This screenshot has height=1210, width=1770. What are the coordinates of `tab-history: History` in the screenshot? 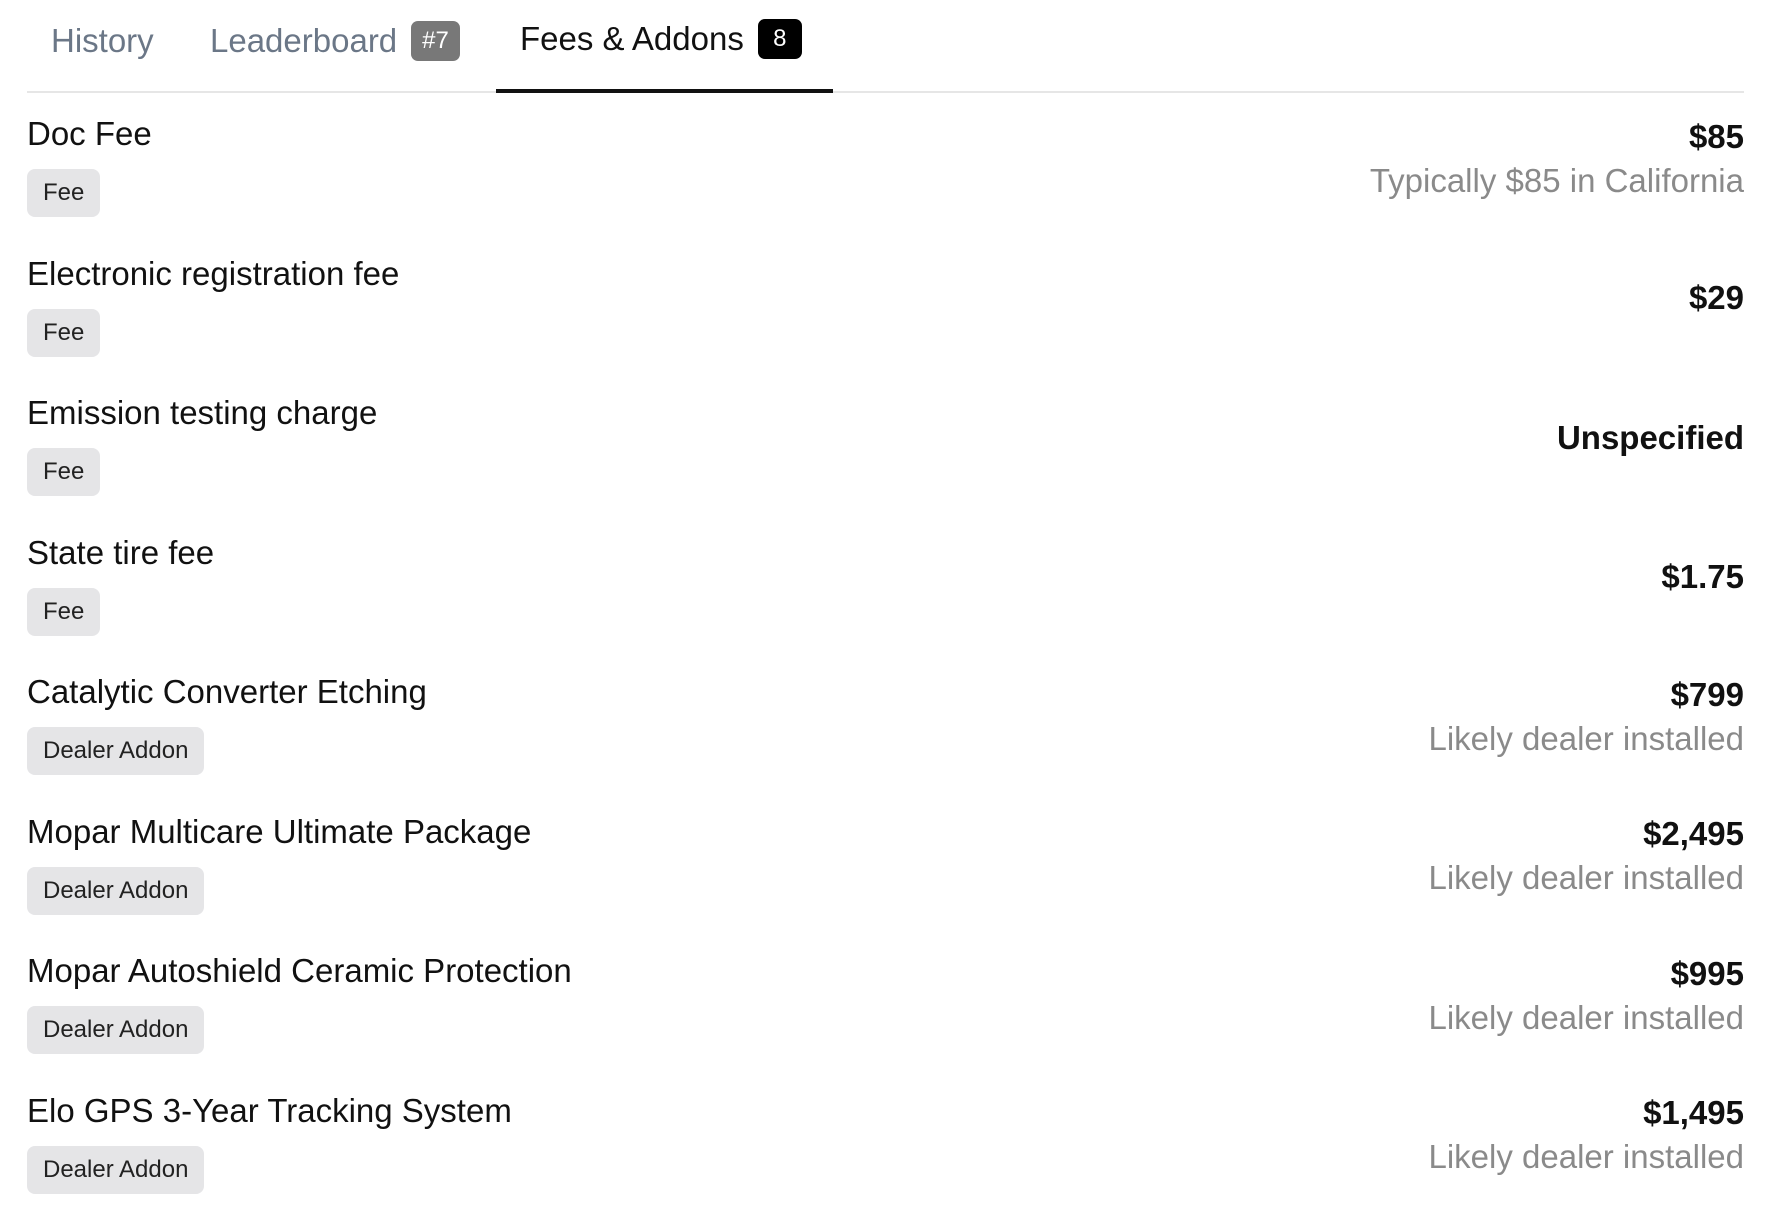 It's located at (102, 46).